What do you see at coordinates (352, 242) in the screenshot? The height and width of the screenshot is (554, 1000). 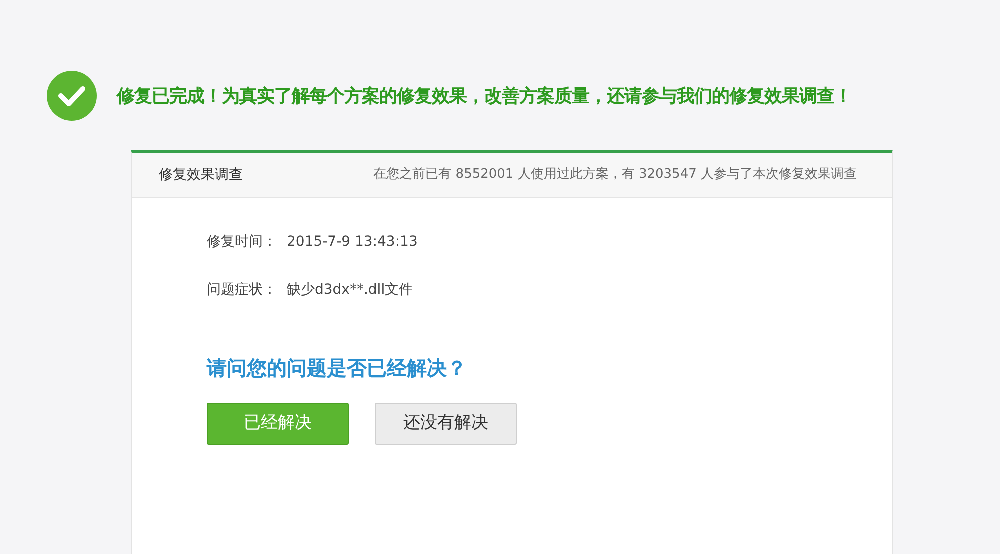 I see `field-value: 2015-7-9 13:43:13` at bounding box center [352, 242].